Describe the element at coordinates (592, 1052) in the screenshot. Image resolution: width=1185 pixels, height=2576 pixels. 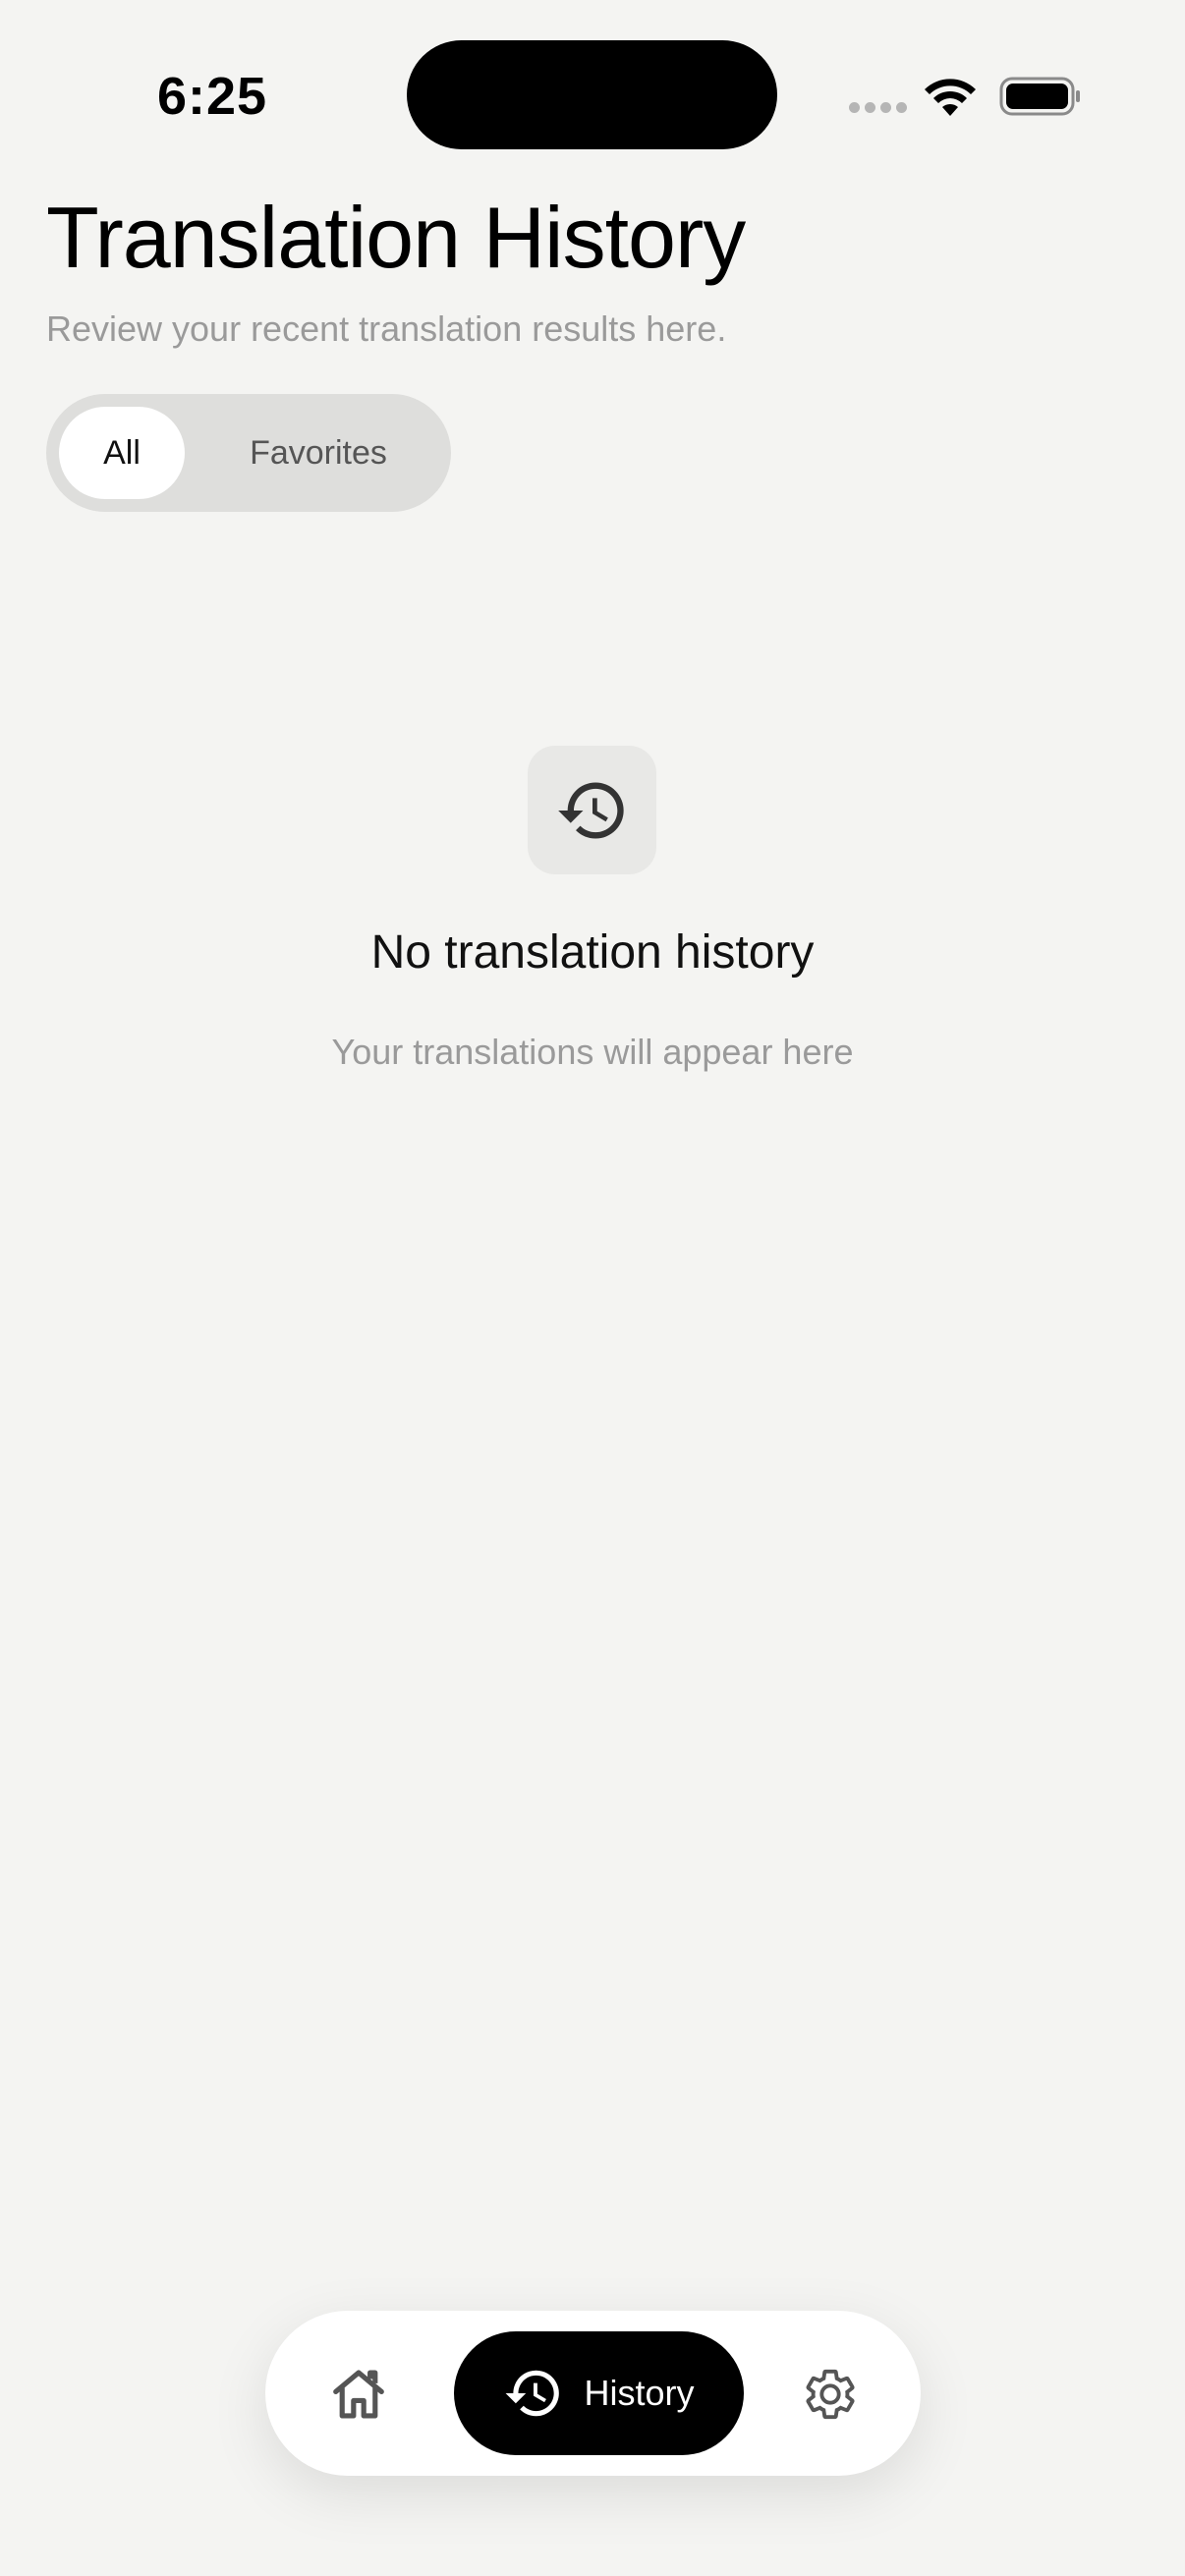
I see `empty-state-message: Your translations will appear here` at that location.